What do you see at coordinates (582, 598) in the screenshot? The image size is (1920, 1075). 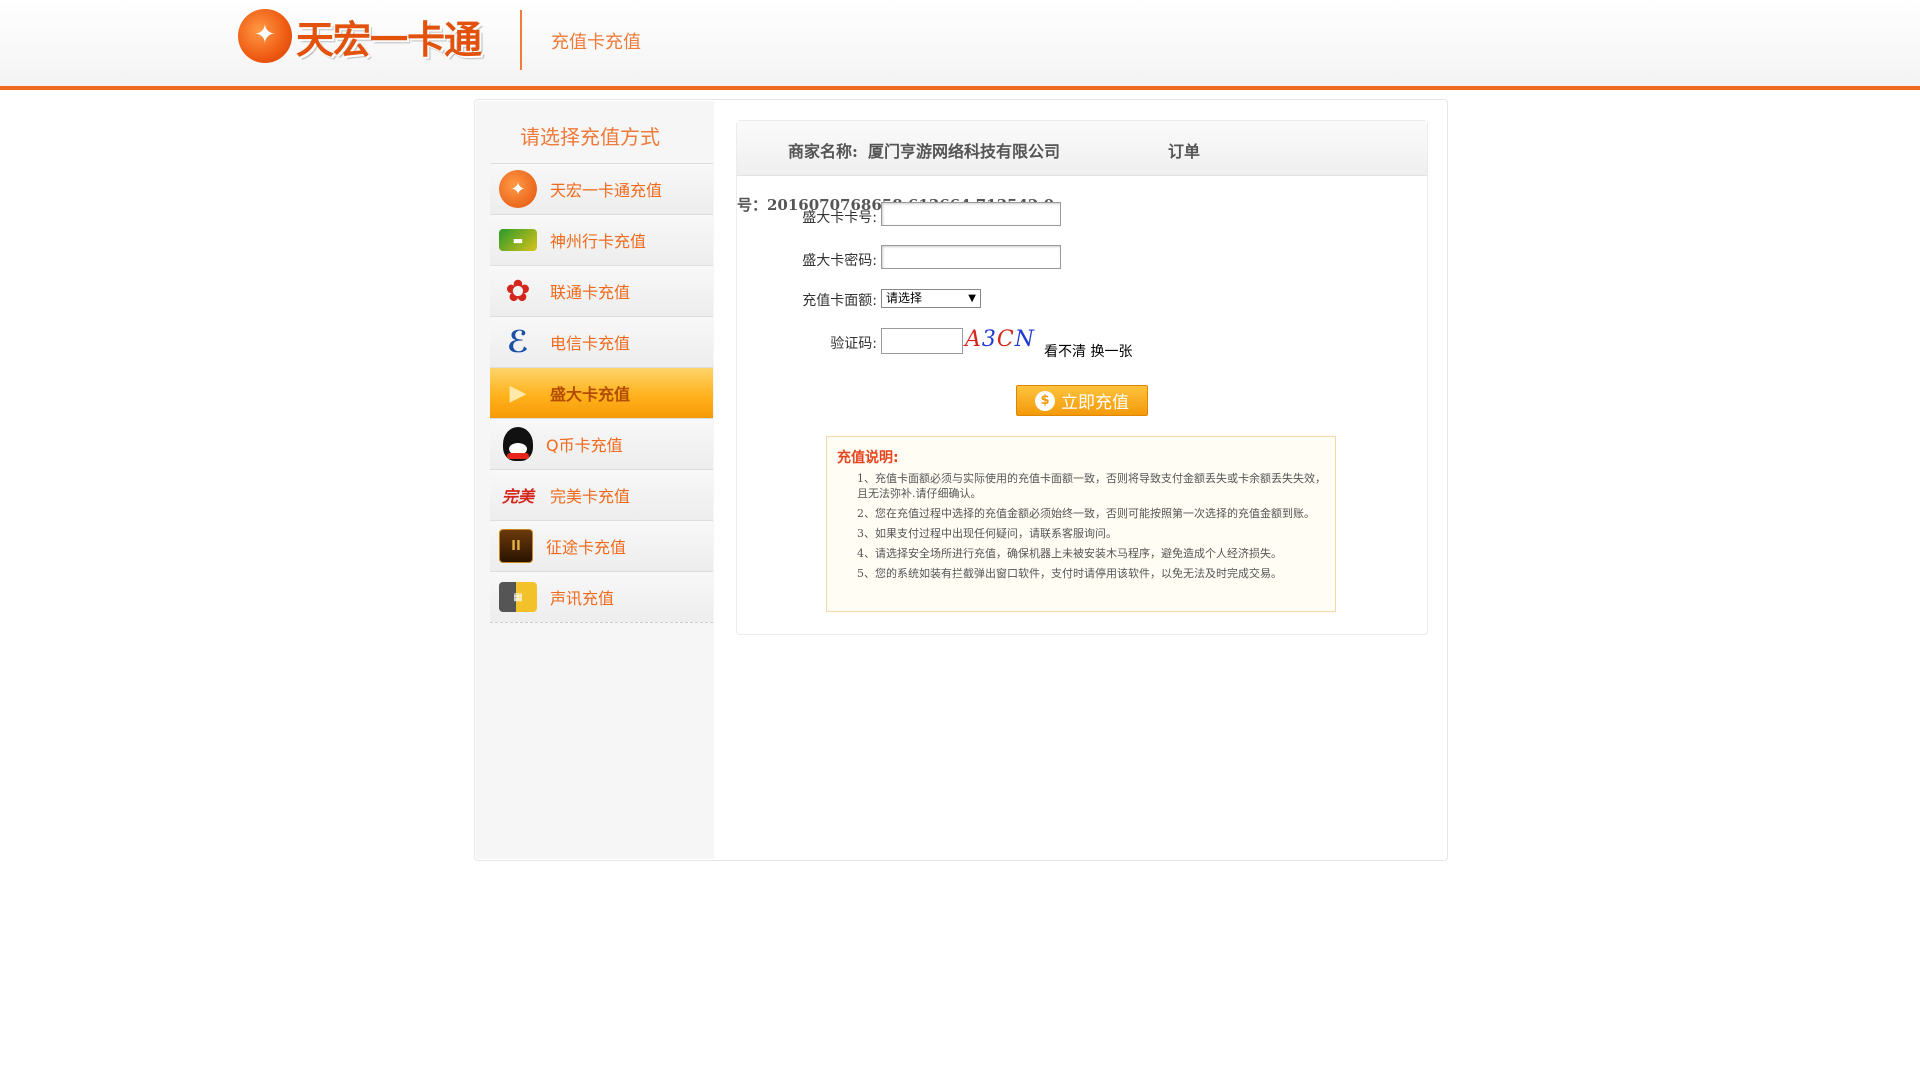 I see `sidebar-item-label: 声讯充值` at bounding box center [582, 598].